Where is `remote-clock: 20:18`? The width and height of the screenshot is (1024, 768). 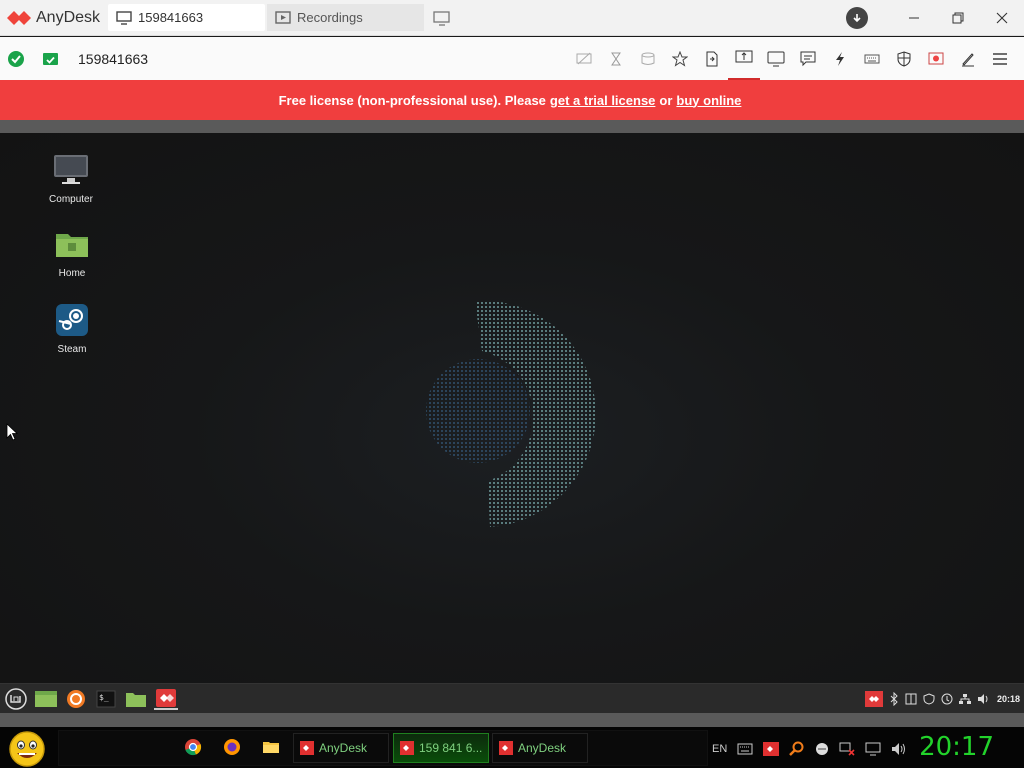
remote-clock: 20:18 is located at coordinates (1008, 699).